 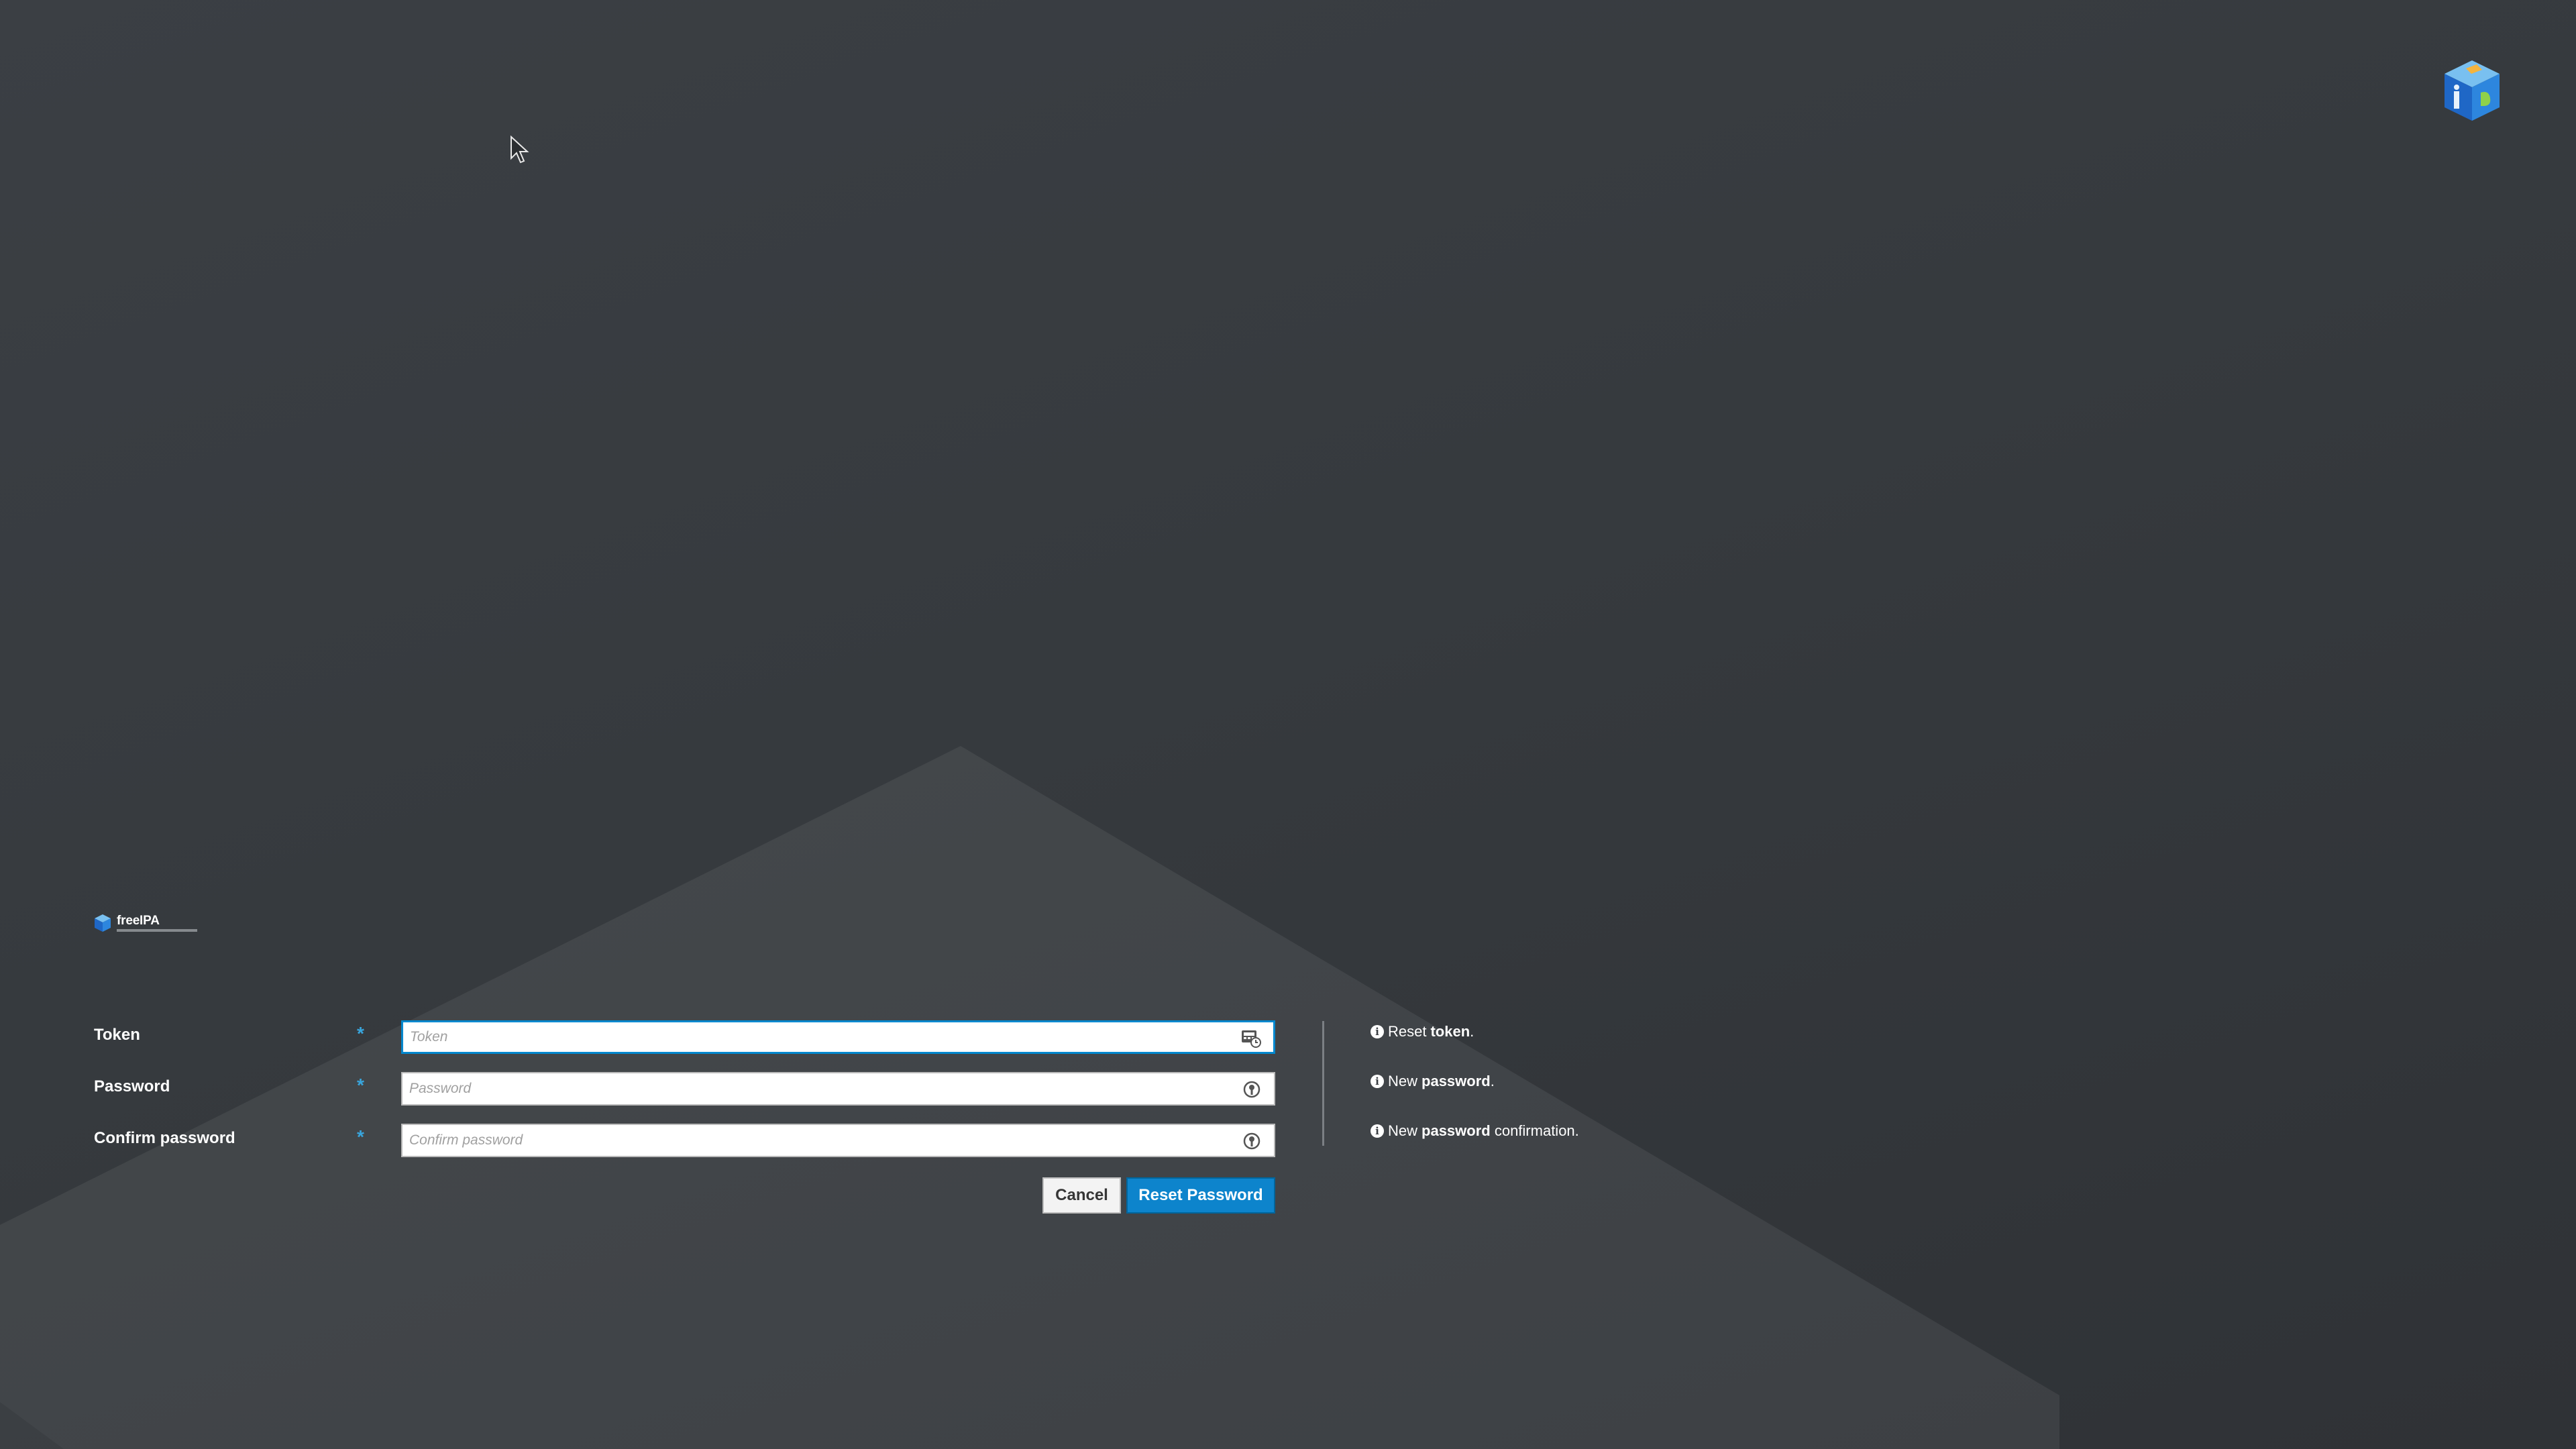 I want to click on password-input-container, so click(x=838, y=1089).